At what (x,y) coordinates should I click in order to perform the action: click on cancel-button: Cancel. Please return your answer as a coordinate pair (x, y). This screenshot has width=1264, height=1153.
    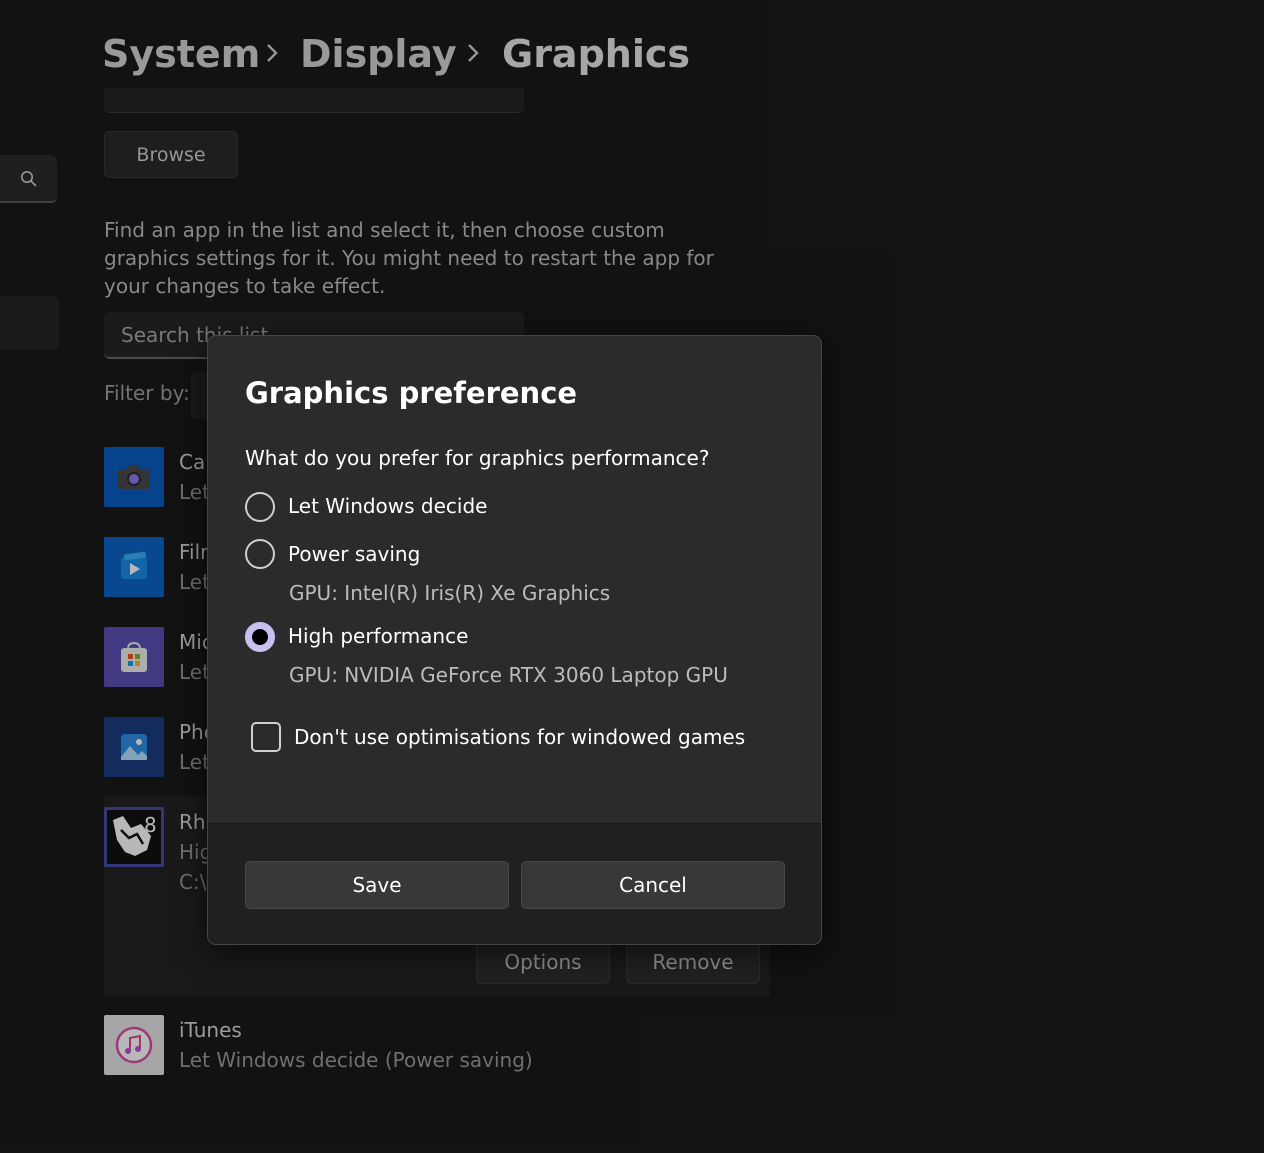
    Looking at the image, I should click on (653, 885).